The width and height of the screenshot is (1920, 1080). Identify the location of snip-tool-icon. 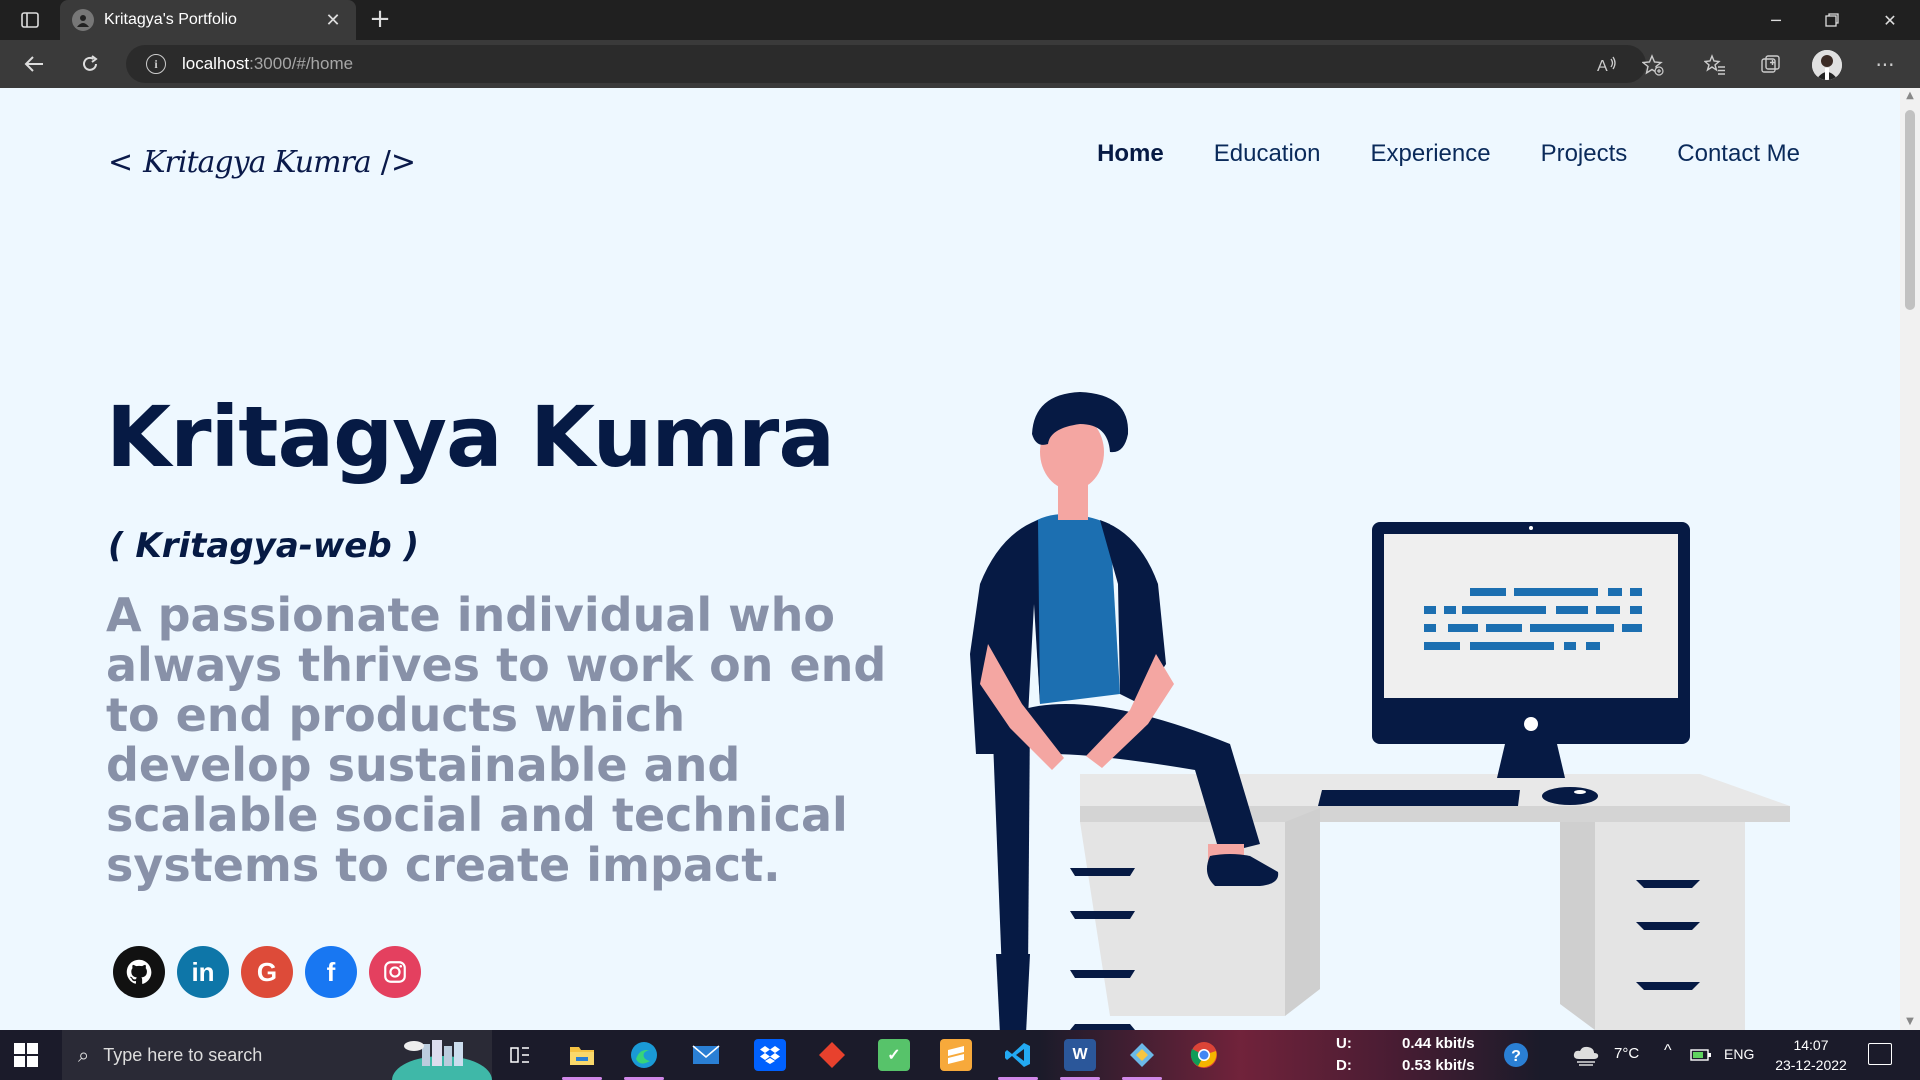
(1142, 1055).